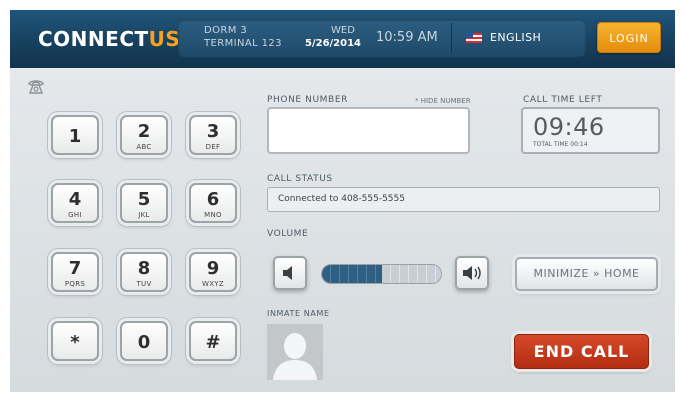 This screenshot has height=396, width=682. Describe the element at coordinates (298, 313) in the screenshot. I see `inmate-name-label: INMATE NAME` at that location.